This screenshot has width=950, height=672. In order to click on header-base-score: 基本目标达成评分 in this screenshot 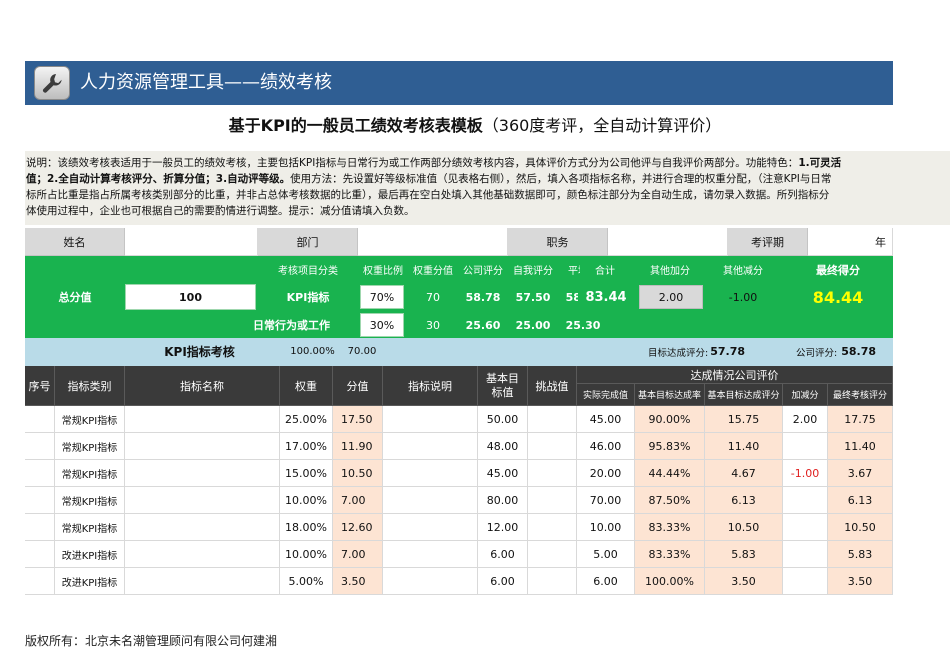, I will do `click(744, 395)`.